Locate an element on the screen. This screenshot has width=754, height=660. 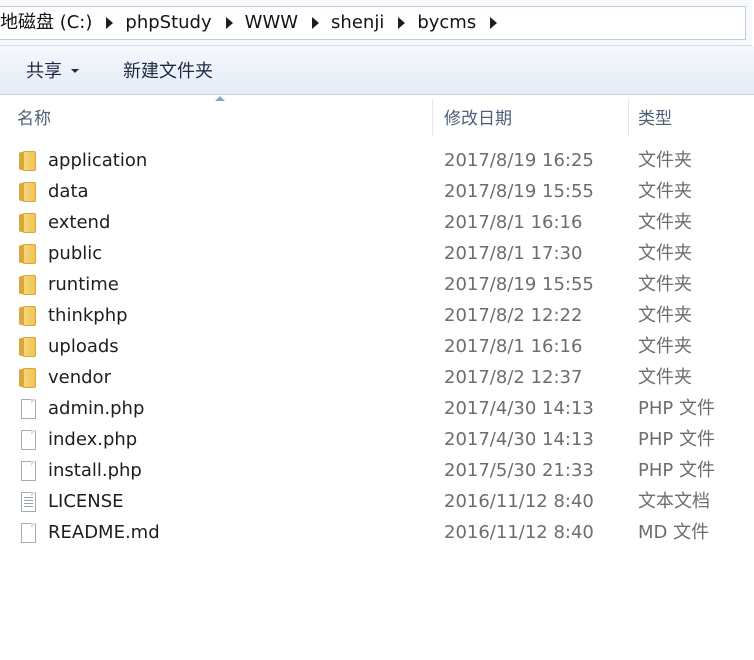
file-date: 2017/8/19 16:25 is located at coordinates (519, 160).